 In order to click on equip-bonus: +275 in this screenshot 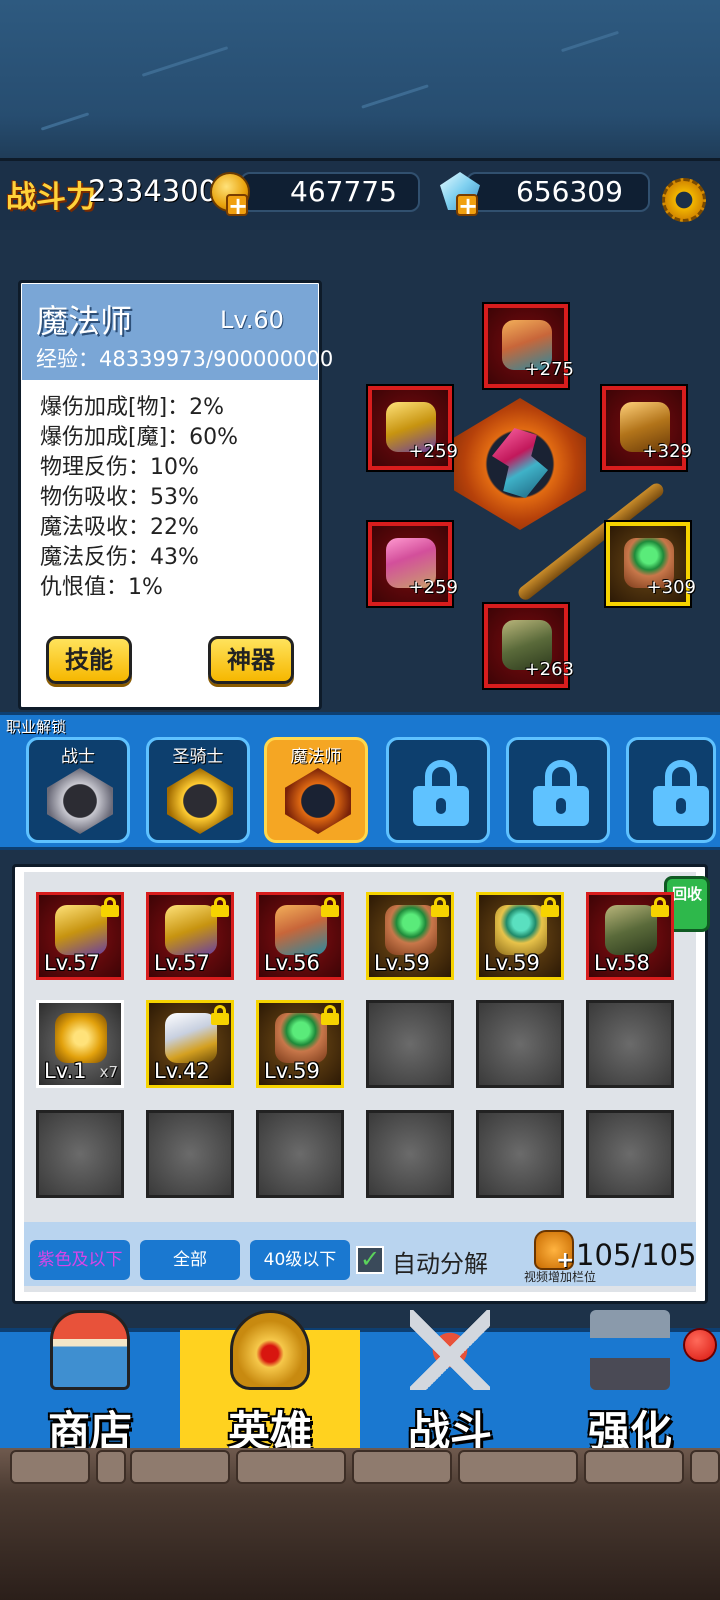, I will do `click(549, 369)`.